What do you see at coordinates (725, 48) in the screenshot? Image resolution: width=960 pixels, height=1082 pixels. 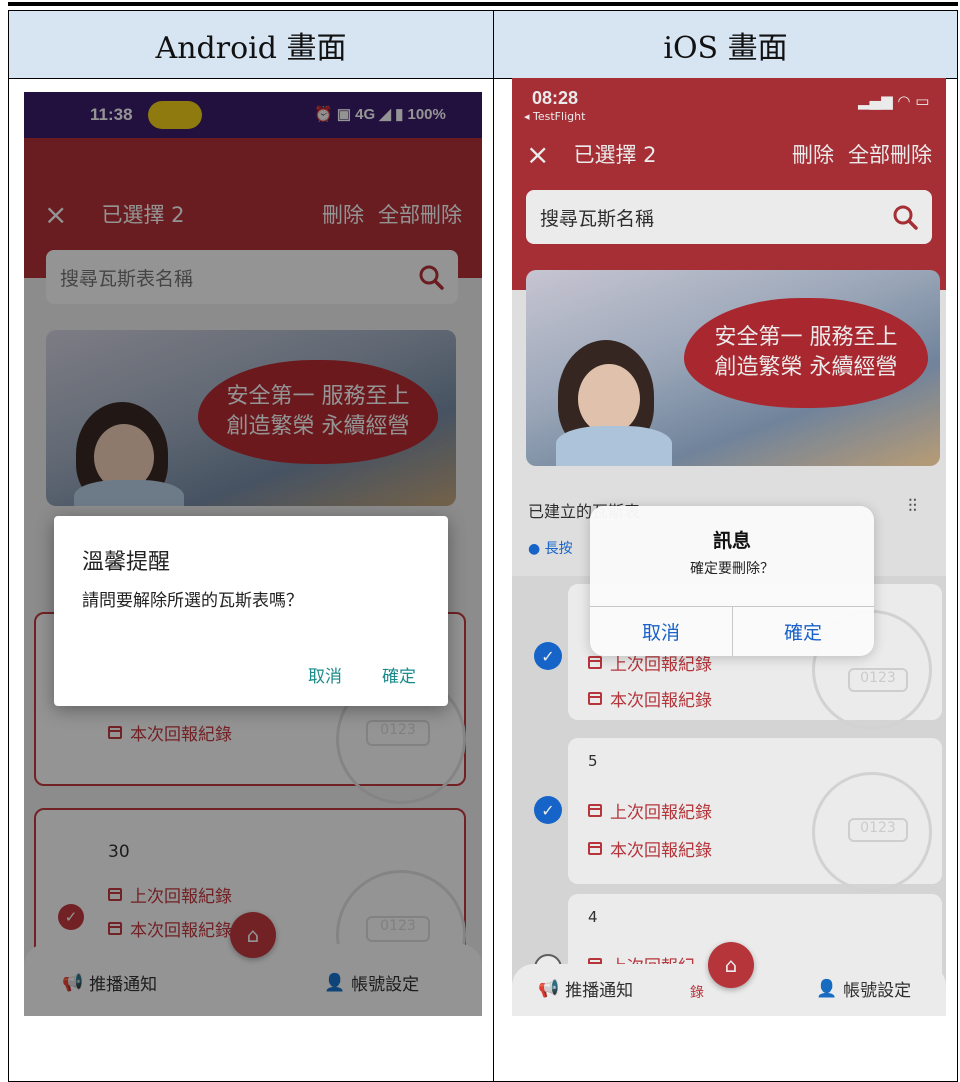 I see `ios-header: iOS 畫面` at bounding box center [725, 48].